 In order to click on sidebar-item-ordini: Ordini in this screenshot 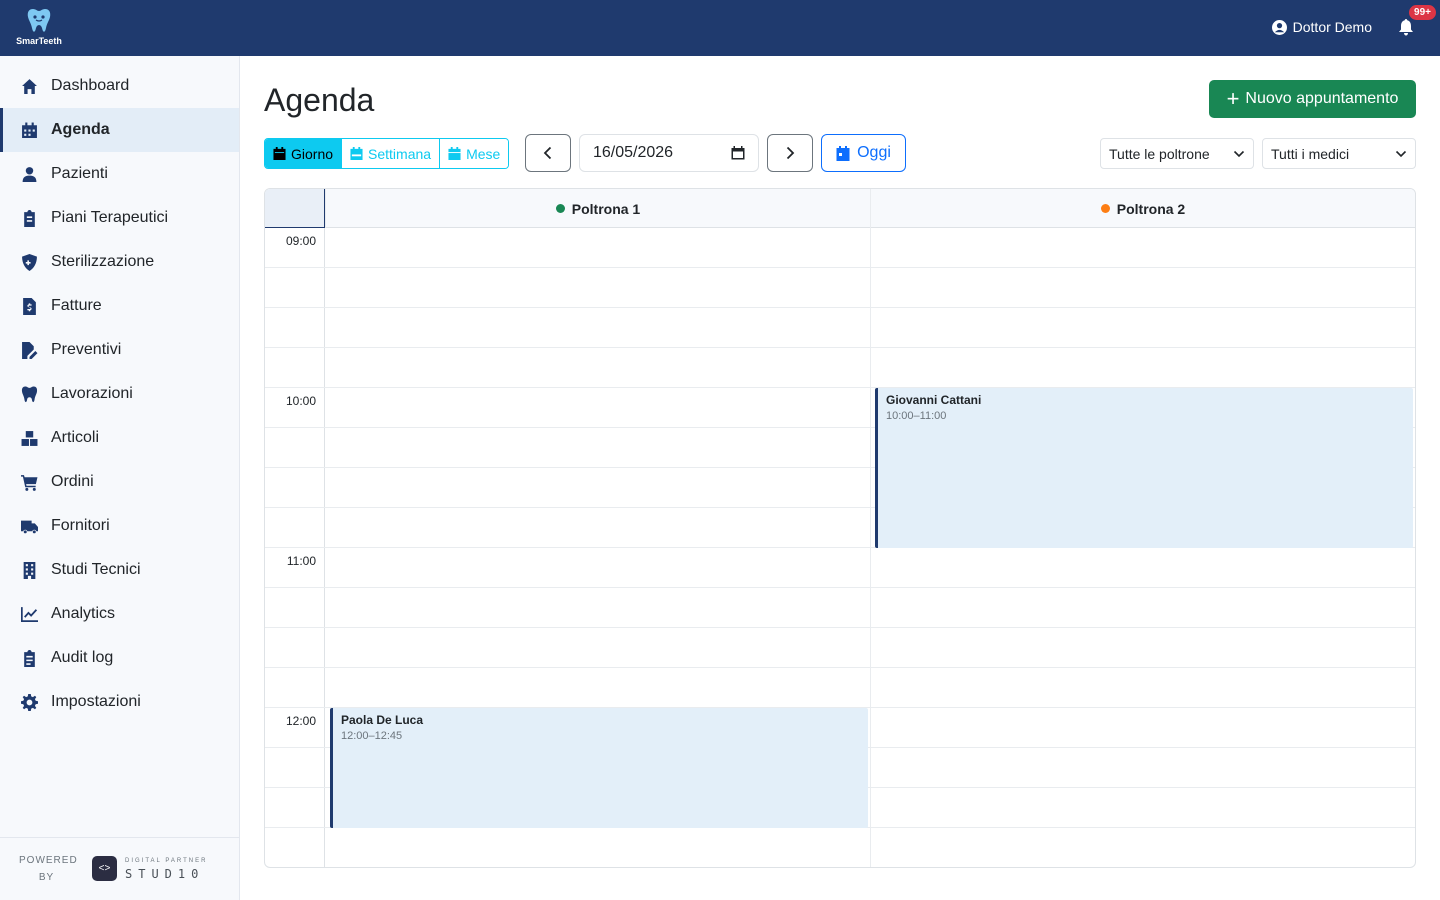, I will do `click(119, 482)`.